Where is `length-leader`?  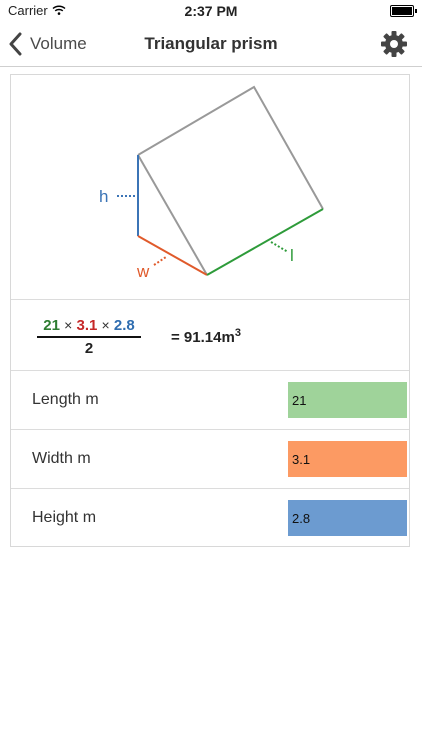
length-leader is located at coordinates (279, 247).